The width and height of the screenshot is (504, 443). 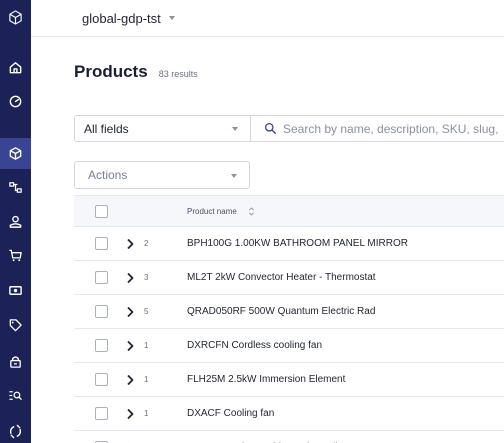 I want to click on table-header: Product name, so click(x=289, y=211).